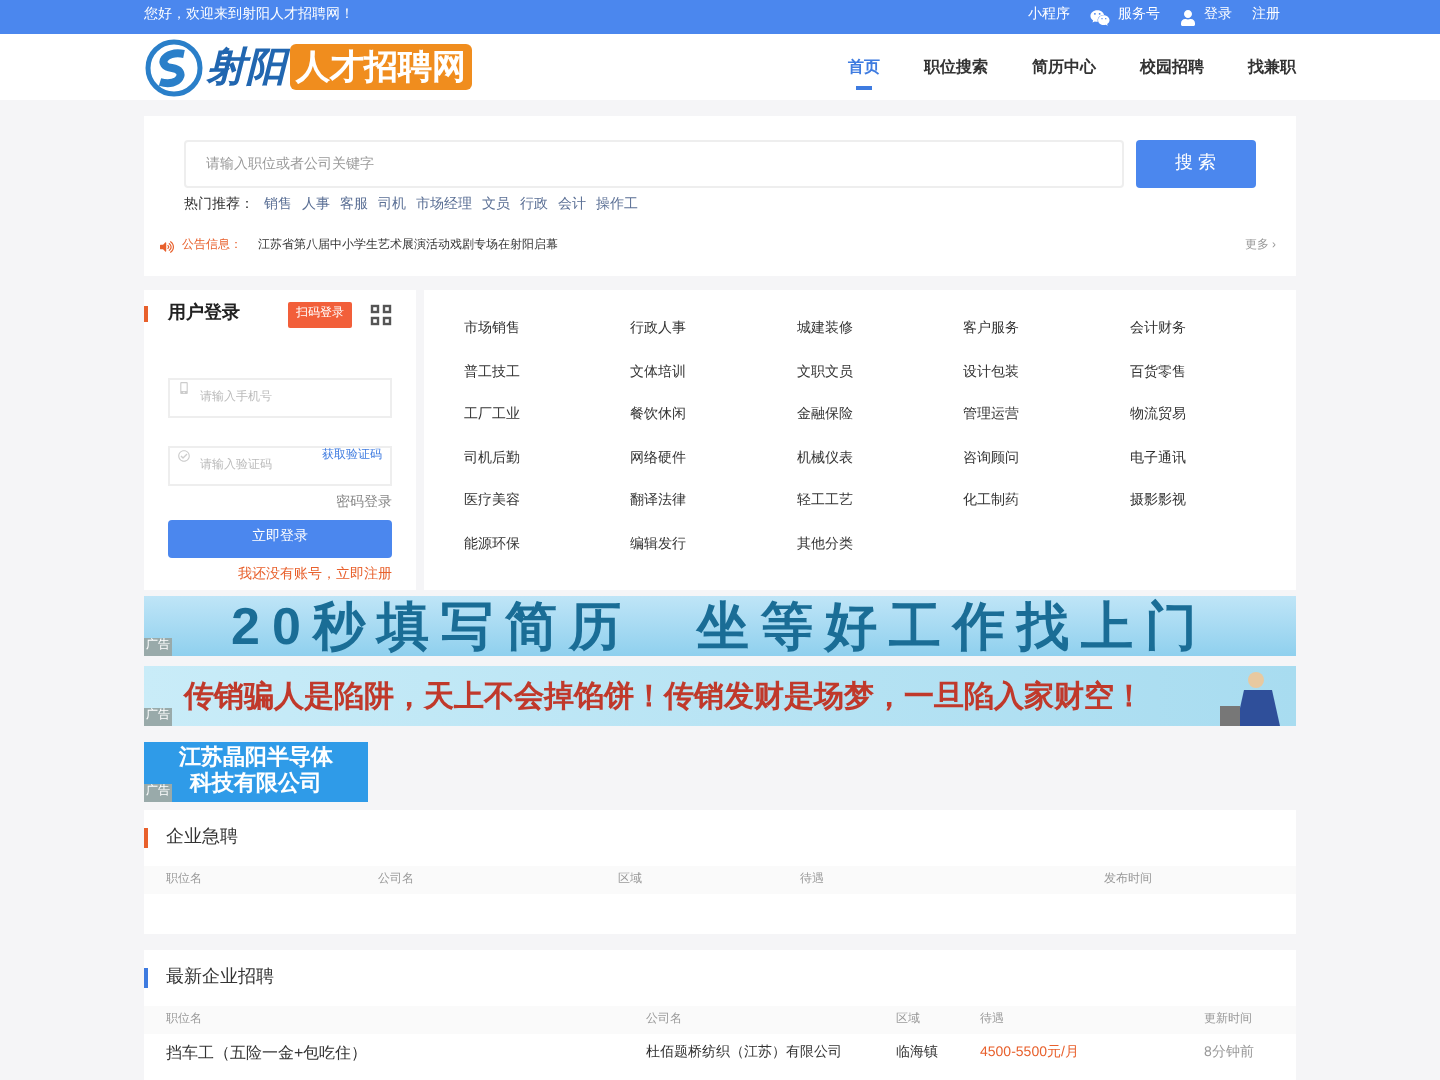  Describe the element at coordinates (720, 626) in the screenshot. I see `banner-text: 20秒填写简历 坐等好工作找上门` at that location.